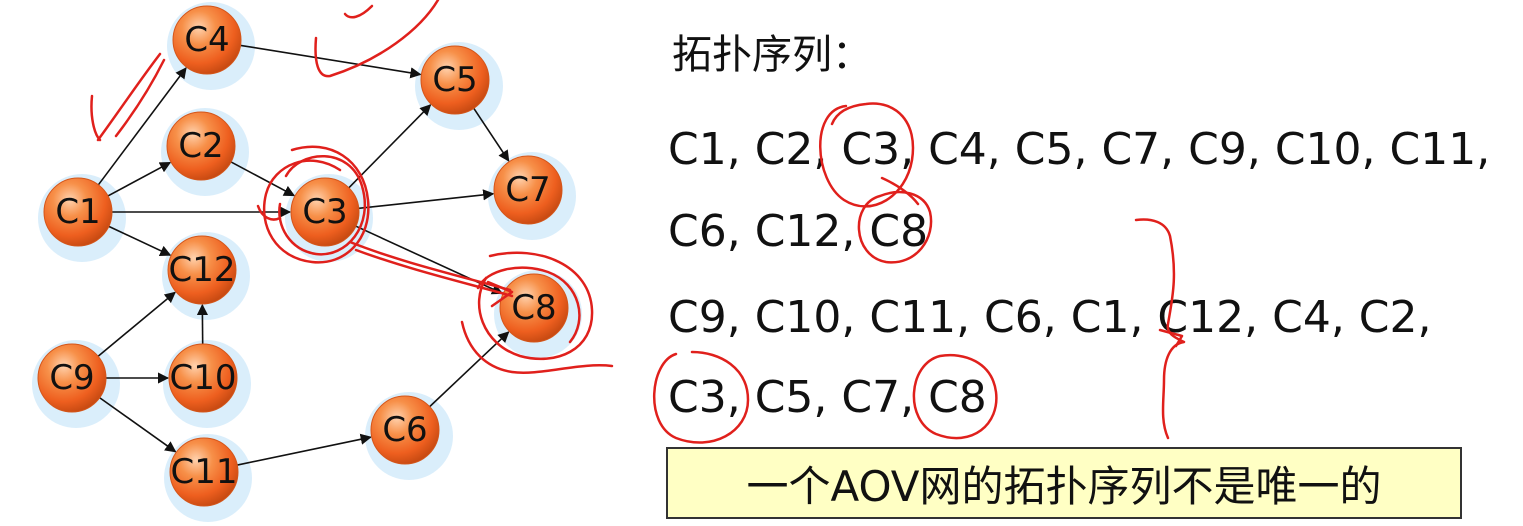  Describe the element at coordinates (331, 61) in the screenshot. I see `edge-c4-c5` at that location.